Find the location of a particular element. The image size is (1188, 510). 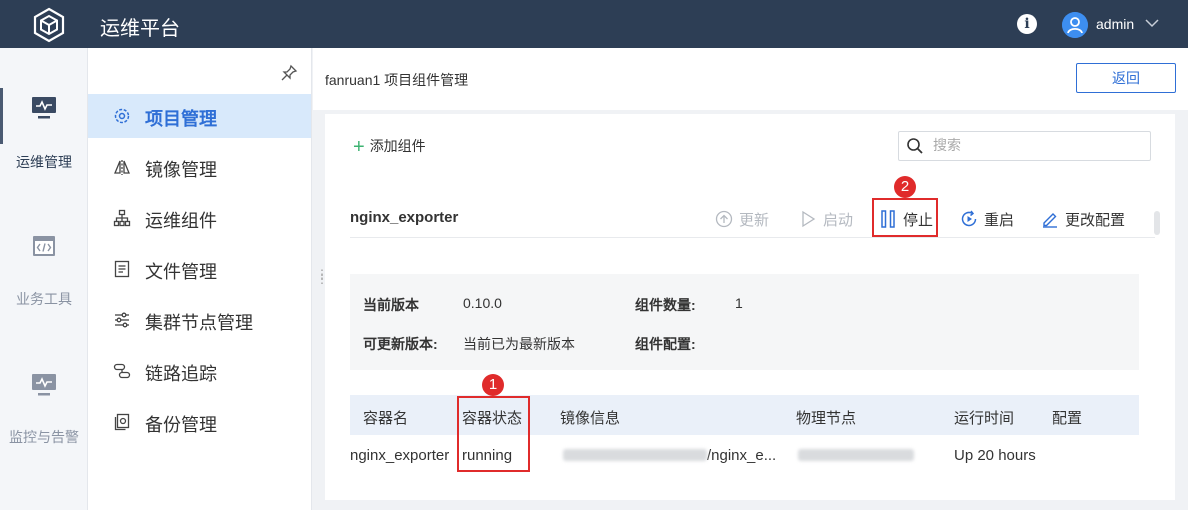

rail-label-monitor: 监控与告警 is located at coordinates (44, 437).